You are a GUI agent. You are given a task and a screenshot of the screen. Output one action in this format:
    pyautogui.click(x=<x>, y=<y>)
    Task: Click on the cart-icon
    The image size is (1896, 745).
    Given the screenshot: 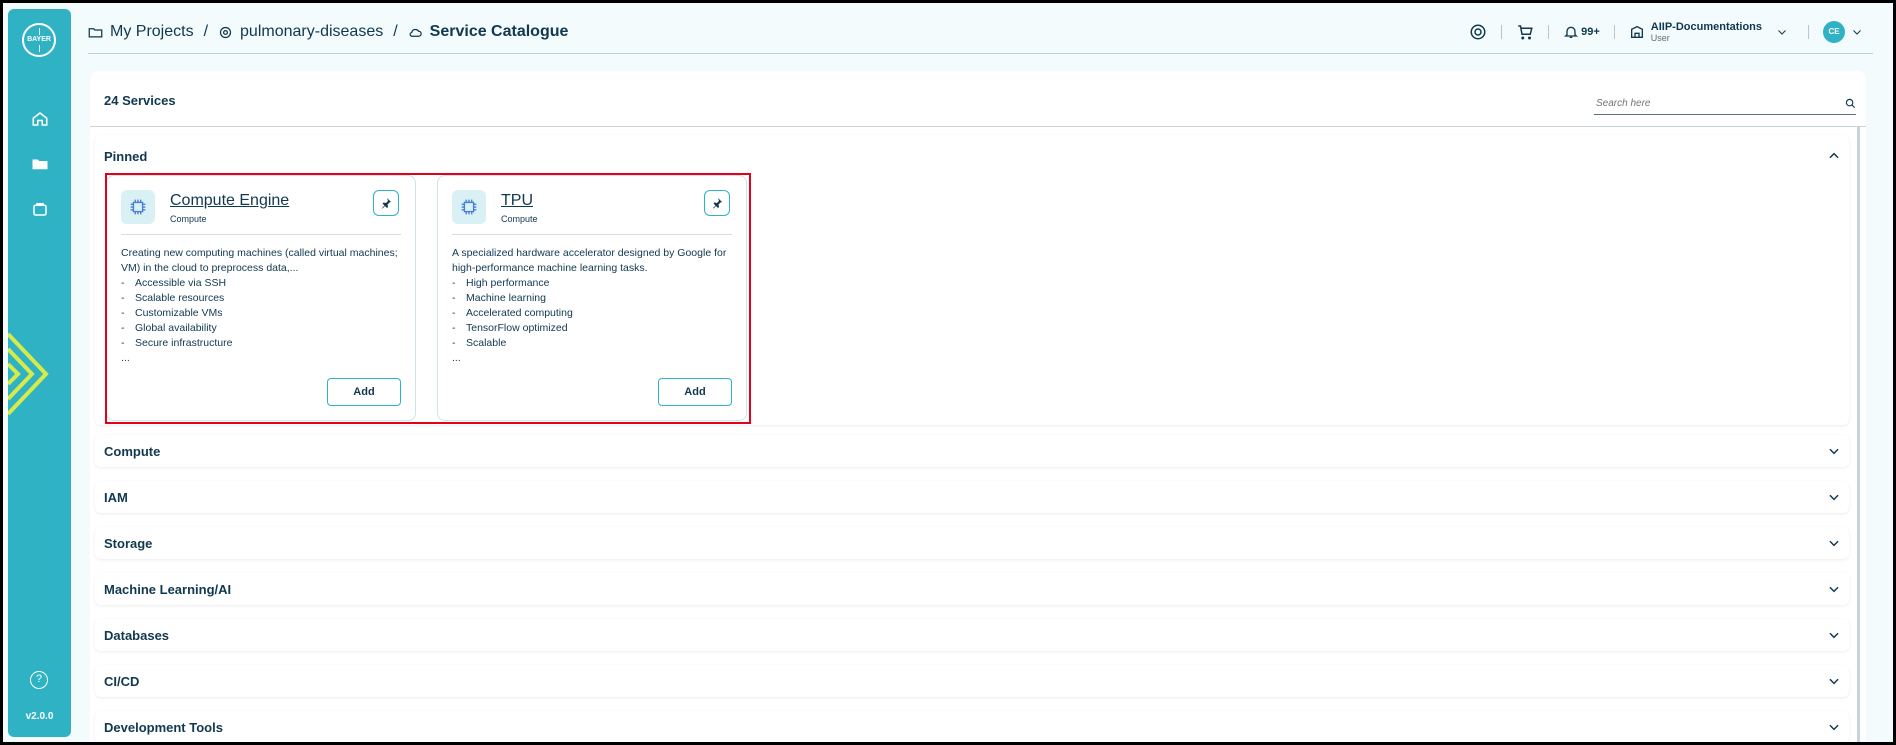 What is the action you would take?
    pyautogui.click(x=1525, y=32)
    